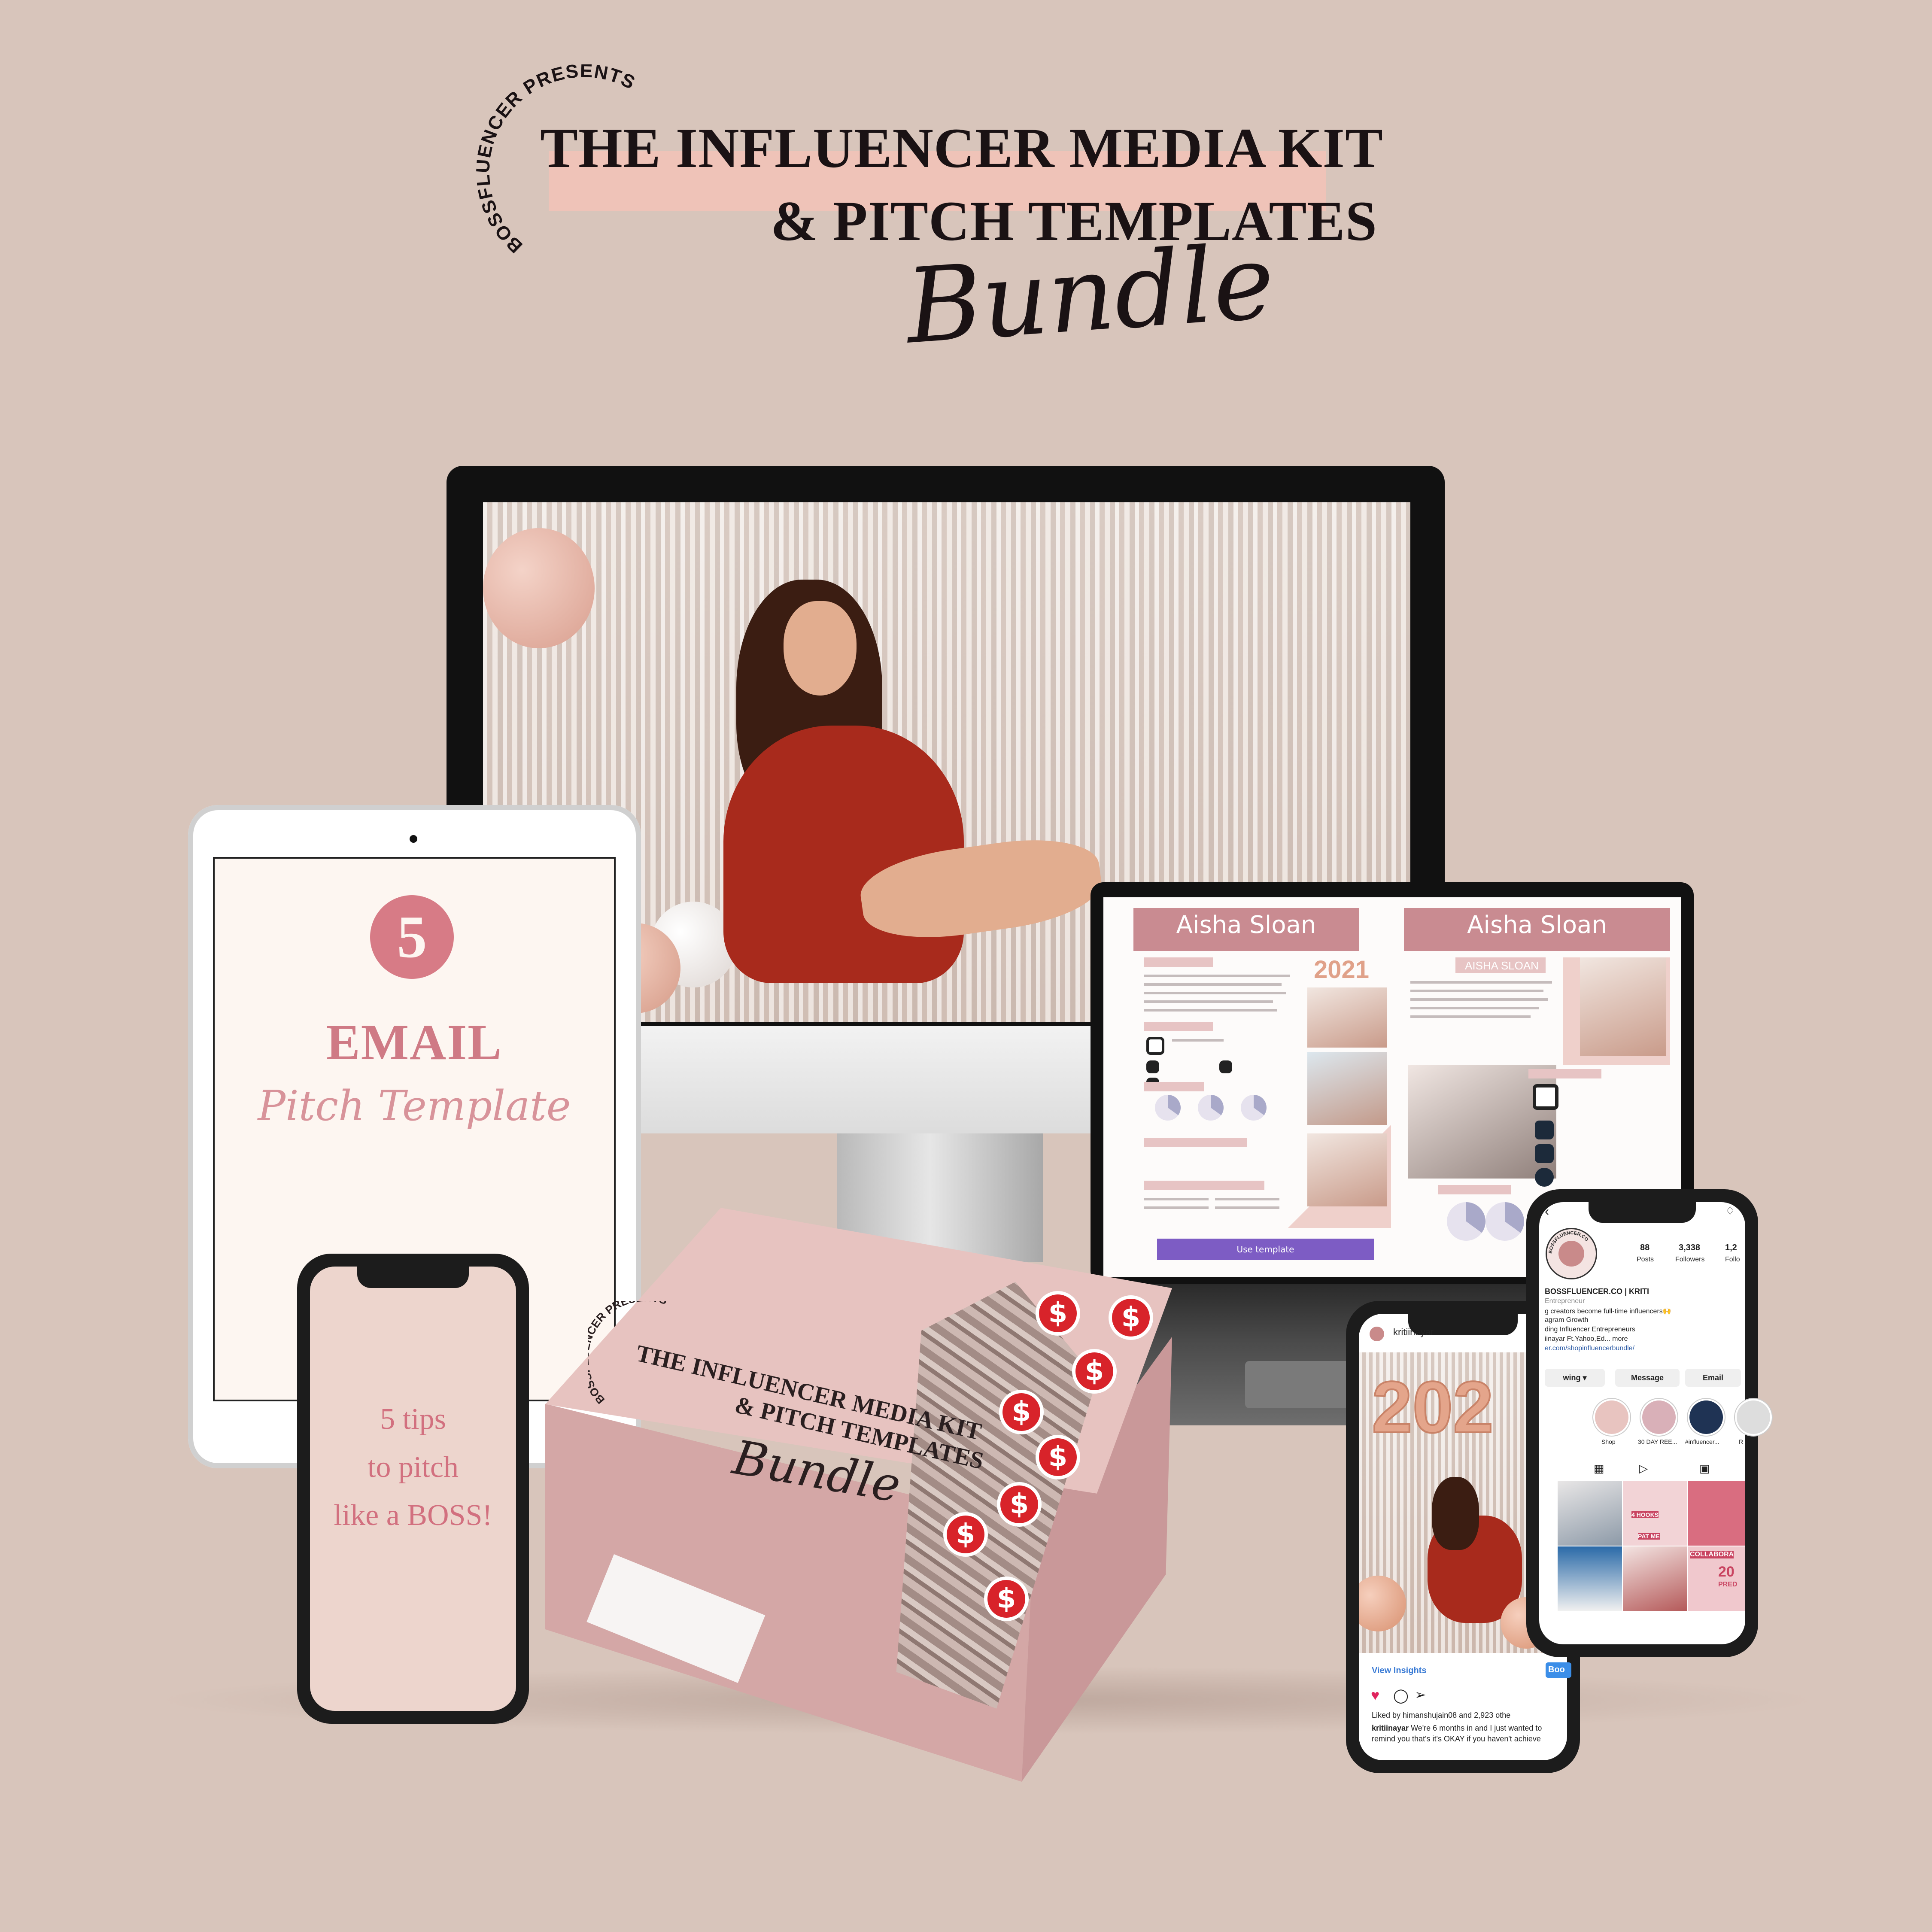 The image size is (1932, 1932). What do you see at coordinates (1713, 1378) in the screenshot?
I see `email-button: Email` at bounding box center [1713, 1378].